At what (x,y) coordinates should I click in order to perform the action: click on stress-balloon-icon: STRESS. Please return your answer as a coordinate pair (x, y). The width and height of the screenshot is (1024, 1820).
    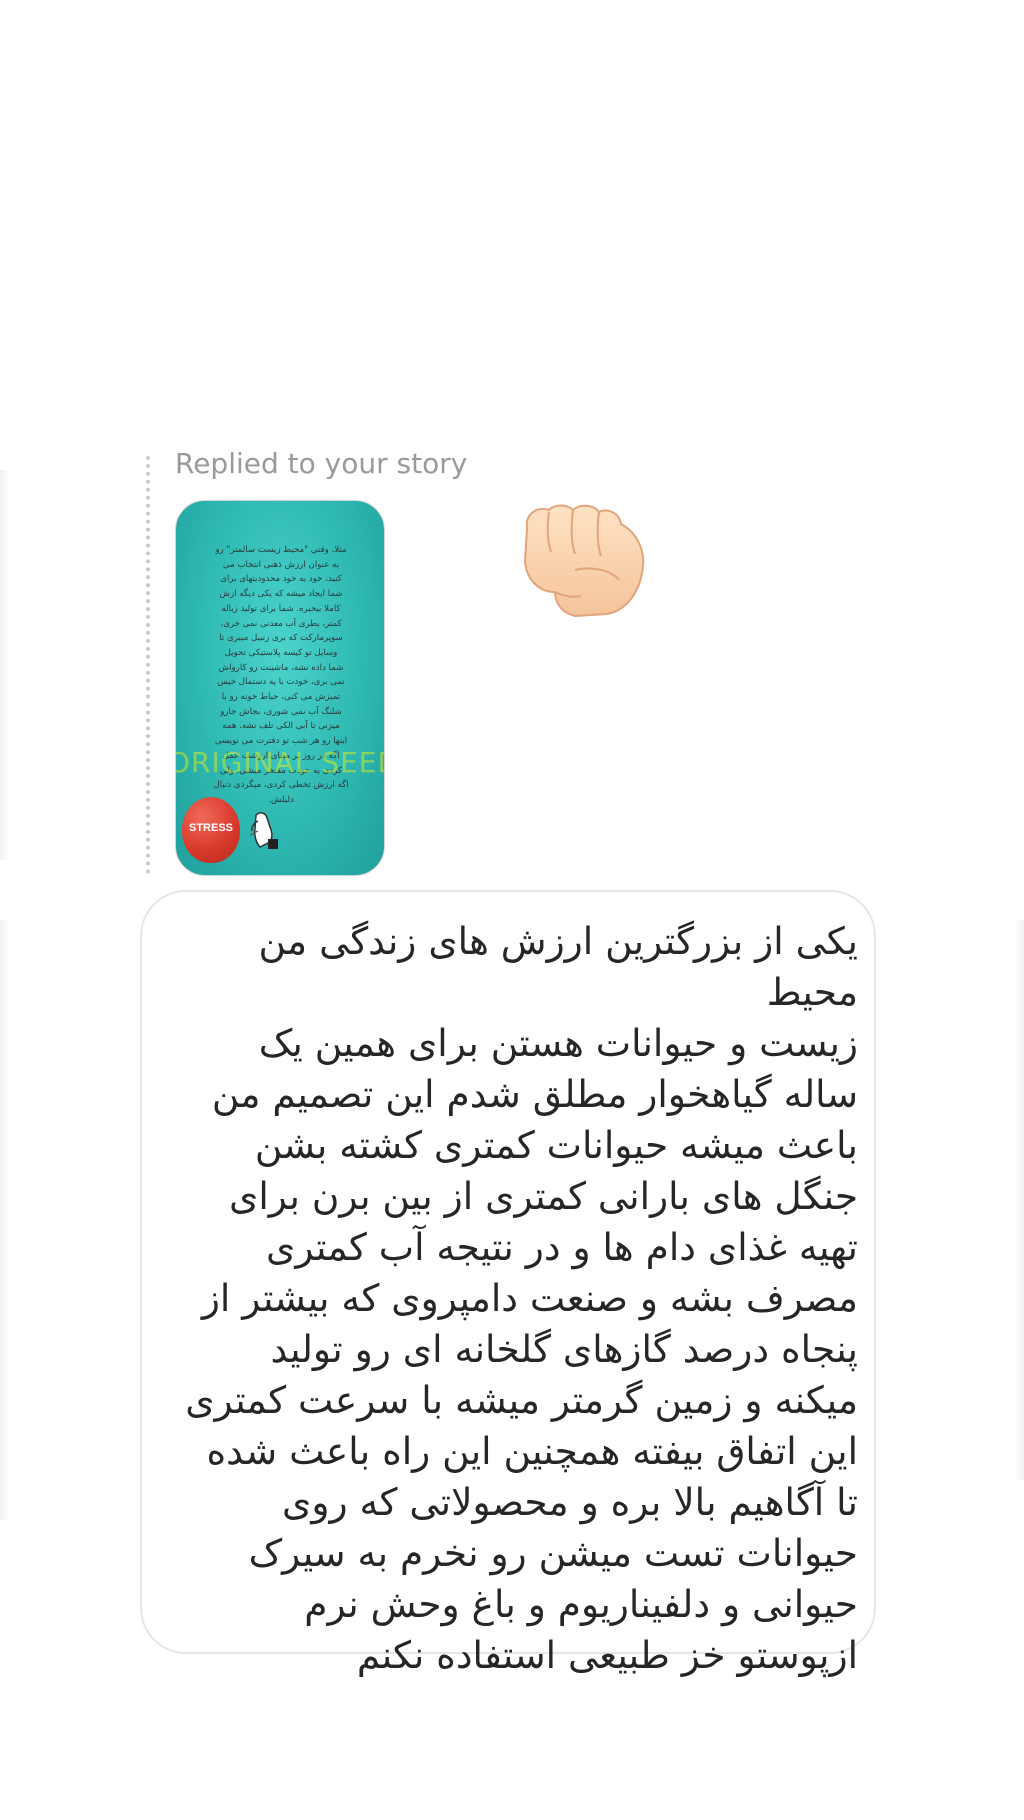
    Looking at the image, I should click on (211, 830).